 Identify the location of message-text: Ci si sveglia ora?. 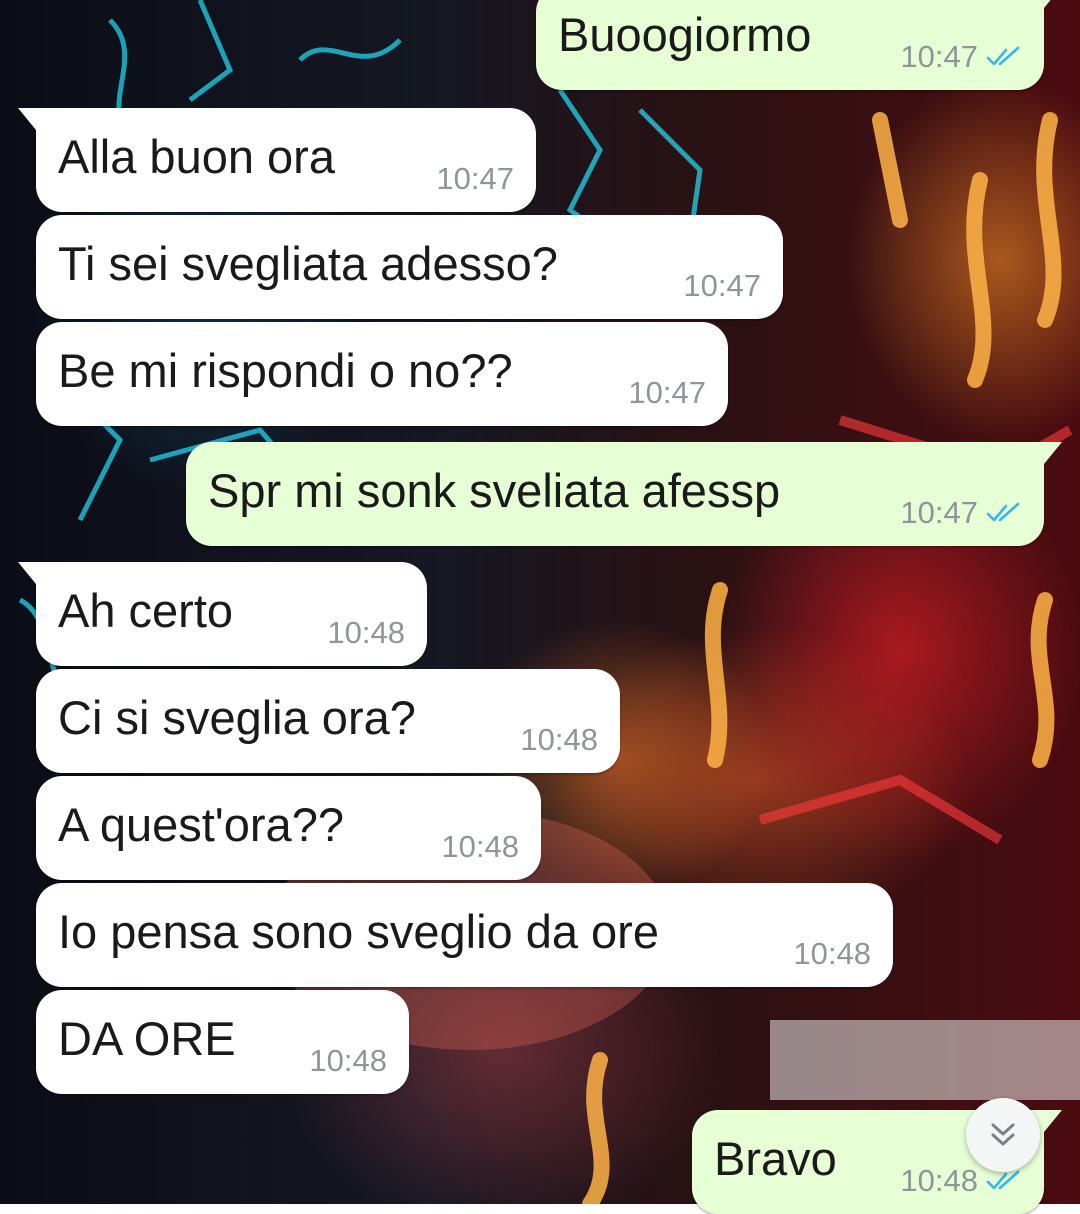
(237, 717).